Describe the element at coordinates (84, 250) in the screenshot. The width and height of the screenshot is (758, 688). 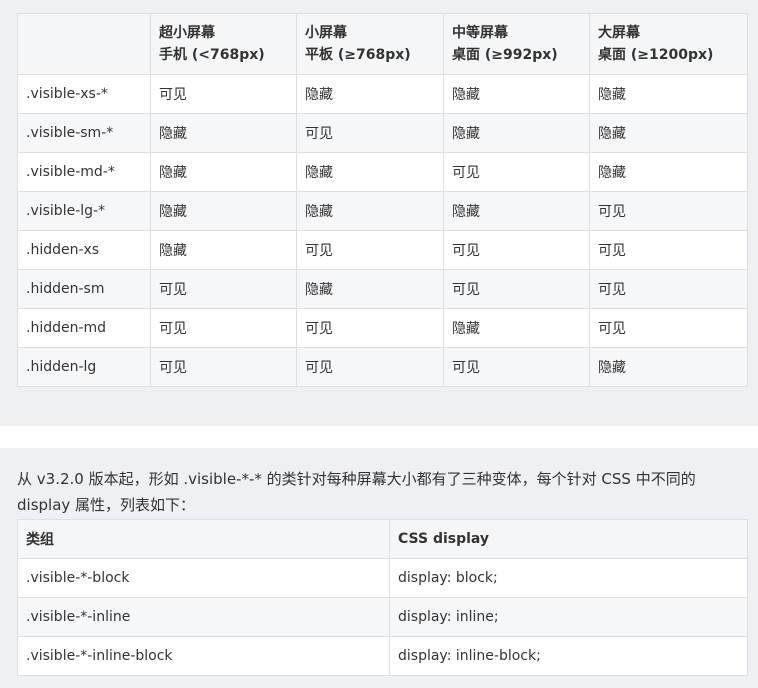
I see `class-name-cell: .hidden-xs` at that location.